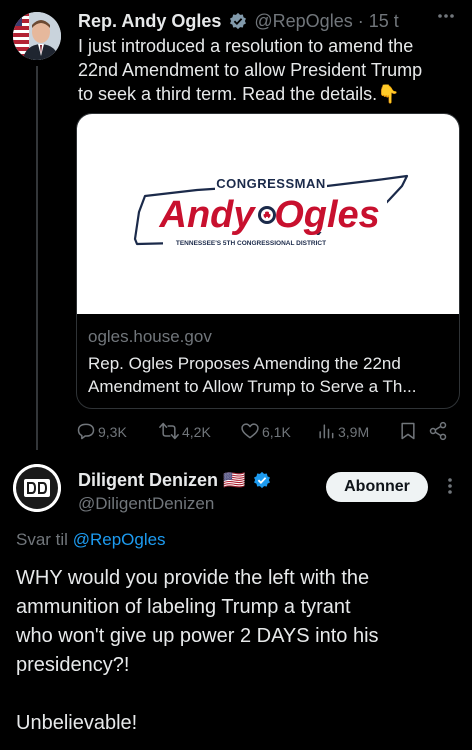 This screenshot has width=472, height=750. I want to click on author-name: Diligent Denizen 🇺🇸, so click(161, 480).